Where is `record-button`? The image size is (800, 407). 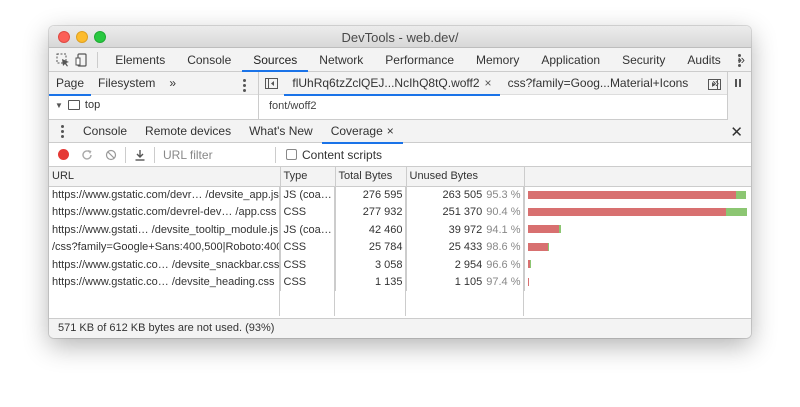 record-button is located at coordinates (63, 155).